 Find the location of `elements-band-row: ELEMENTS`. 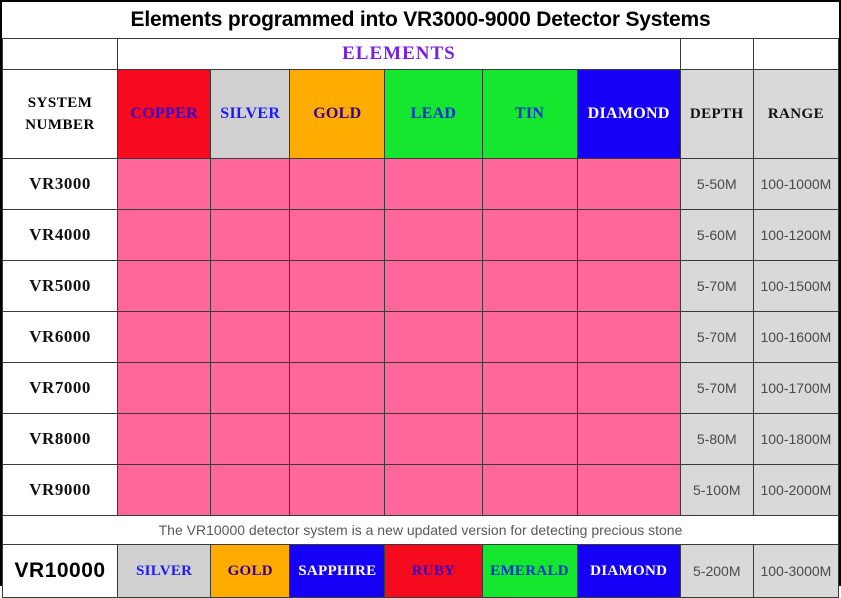

elements-band-row: ELEMENTS is located at coordinates (420, 54).